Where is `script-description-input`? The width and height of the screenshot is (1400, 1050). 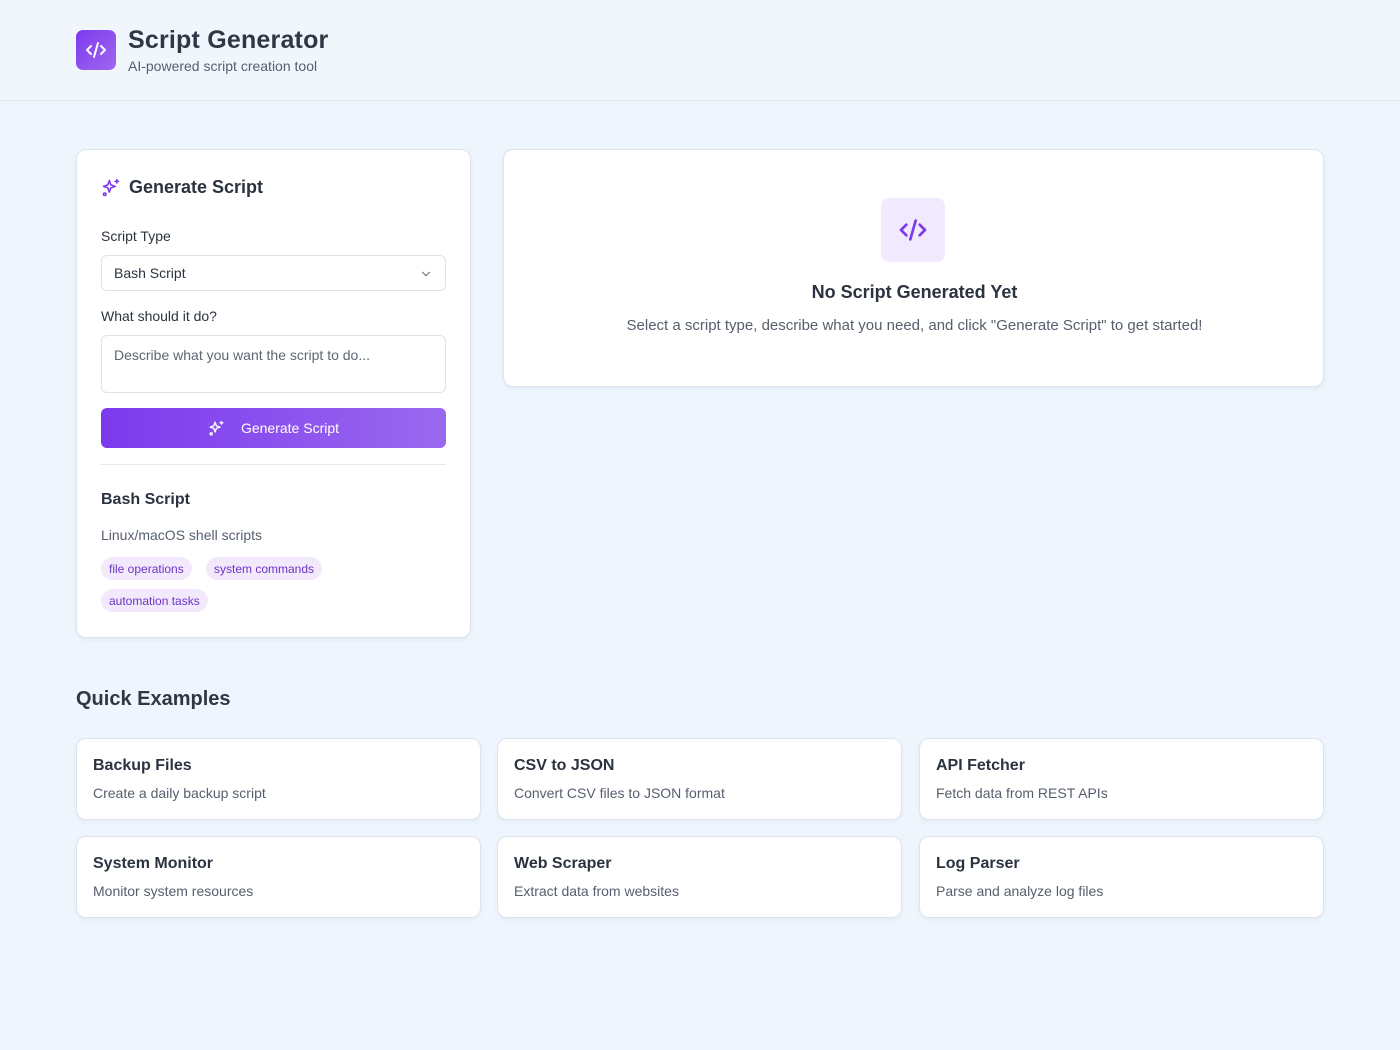 script-description-input is located at coordinates (273, 364).